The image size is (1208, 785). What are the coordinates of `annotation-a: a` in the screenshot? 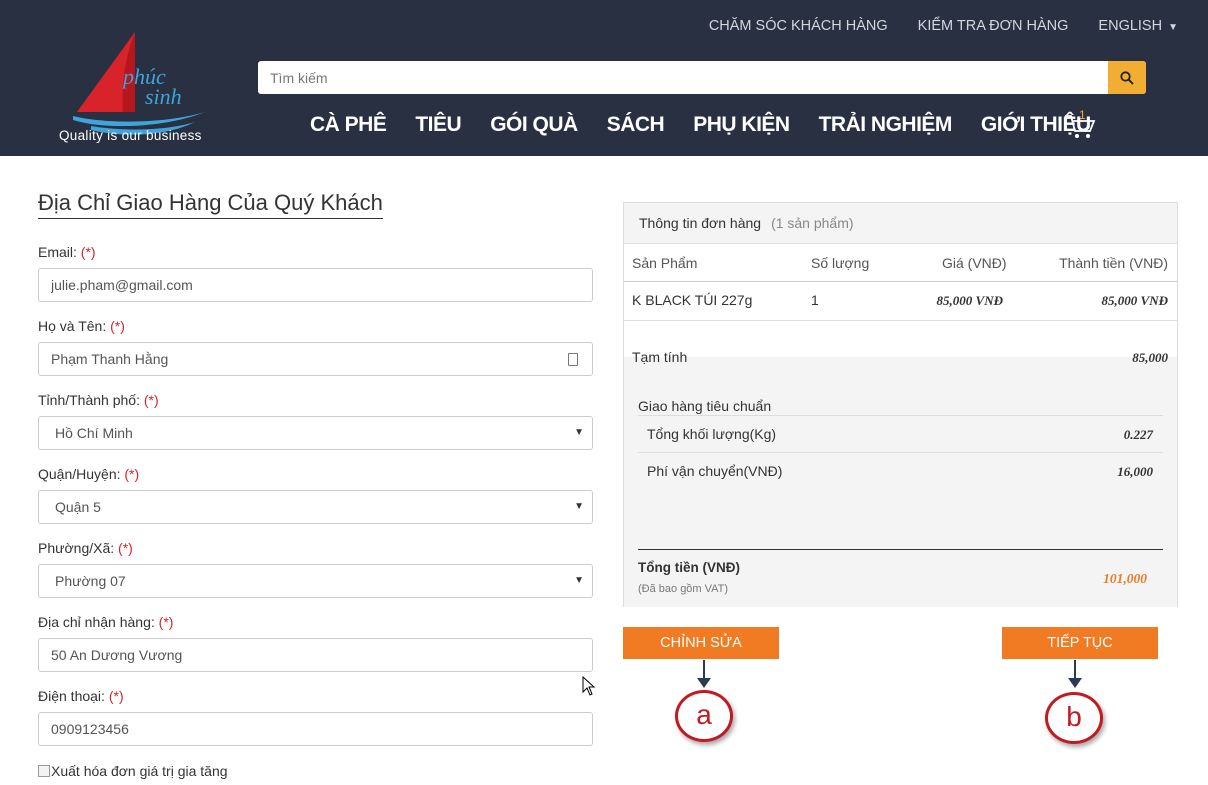 It's located at (704, 716).